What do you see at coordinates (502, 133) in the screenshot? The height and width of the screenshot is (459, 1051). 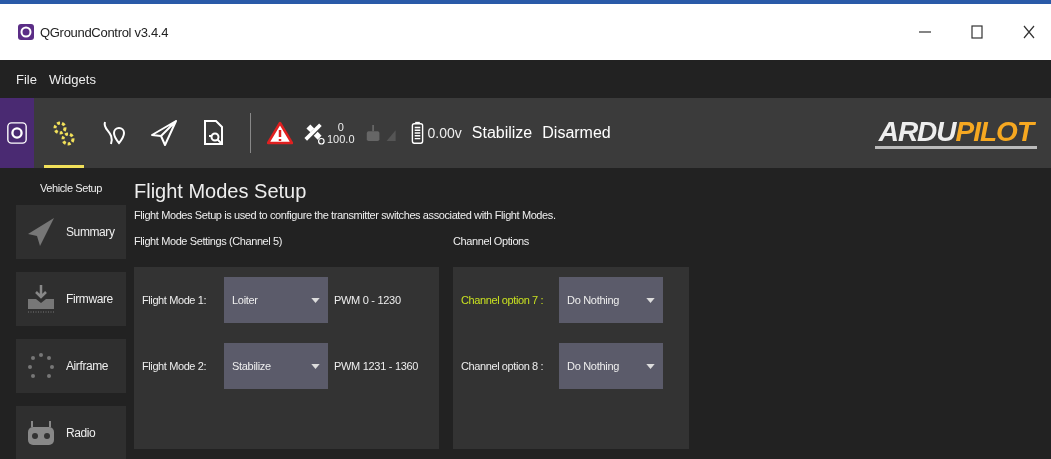 I see `flight-mode-indicator: Stabilize` at bounding box center [502, 133].